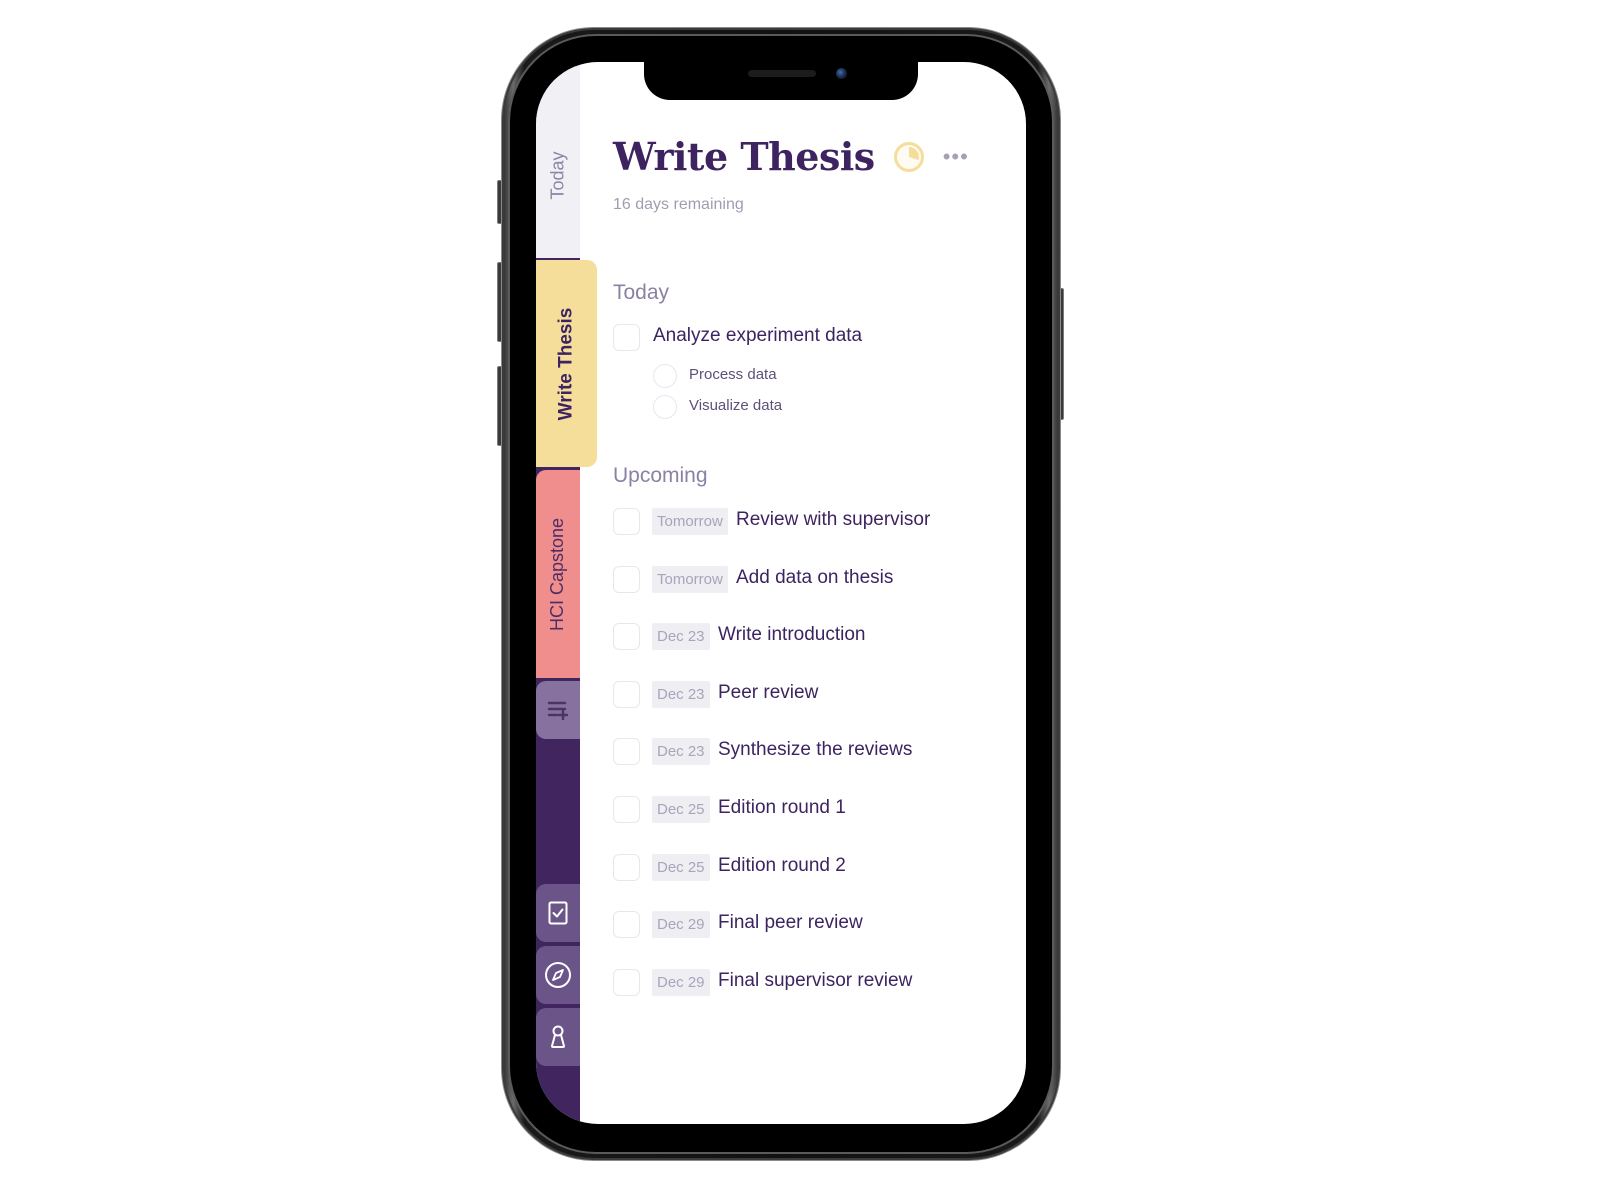 This screenshot has height=1200, width=1600. I want to click on section-today-title: Today, so click(641, 292).